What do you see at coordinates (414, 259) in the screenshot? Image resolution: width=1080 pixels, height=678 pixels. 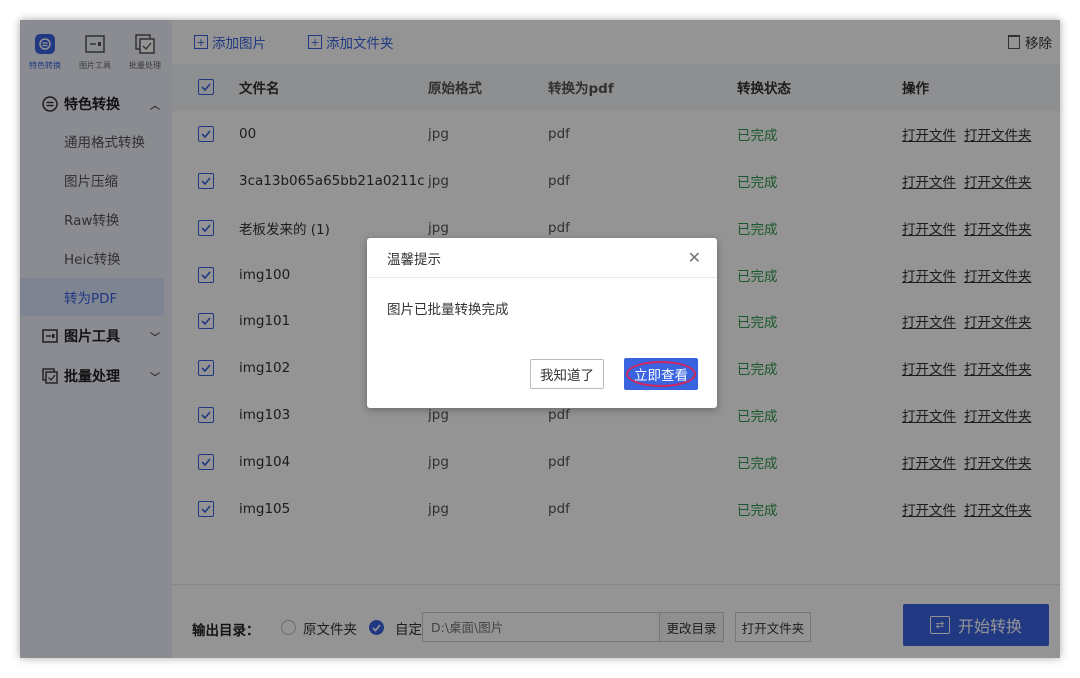 I see `dialog-title: 温馨提示` at bounding box center [414, 259].